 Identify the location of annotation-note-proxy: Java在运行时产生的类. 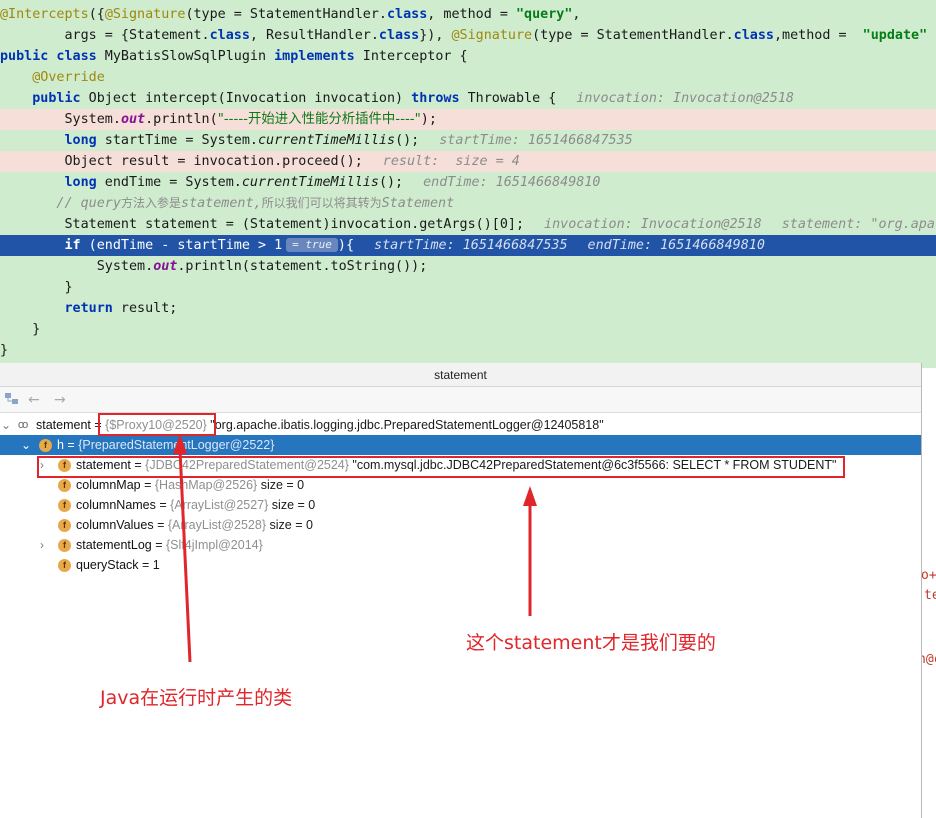
(196, 698).